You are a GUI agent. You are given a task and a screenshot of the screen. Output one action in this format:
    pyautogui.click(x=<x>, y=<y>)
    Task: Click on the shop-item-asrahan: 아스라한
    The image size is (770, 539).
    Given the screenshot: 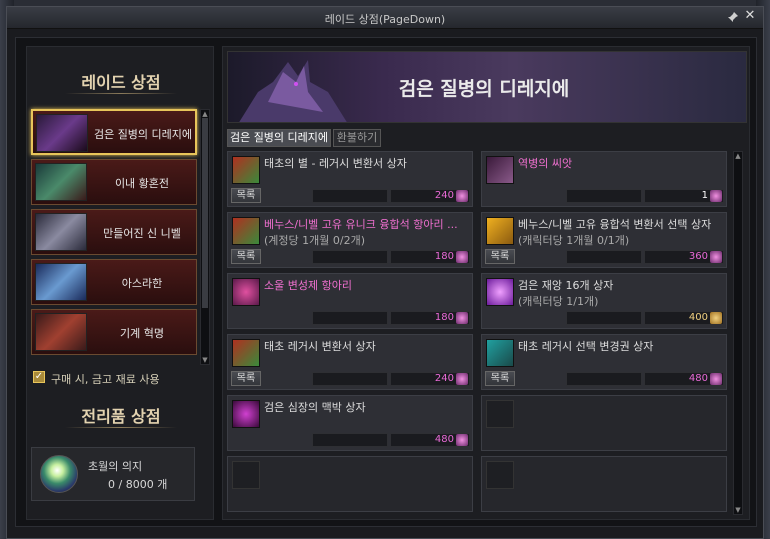 What is the action you would take?
    pyautogui.click(x=114, y=282)
    